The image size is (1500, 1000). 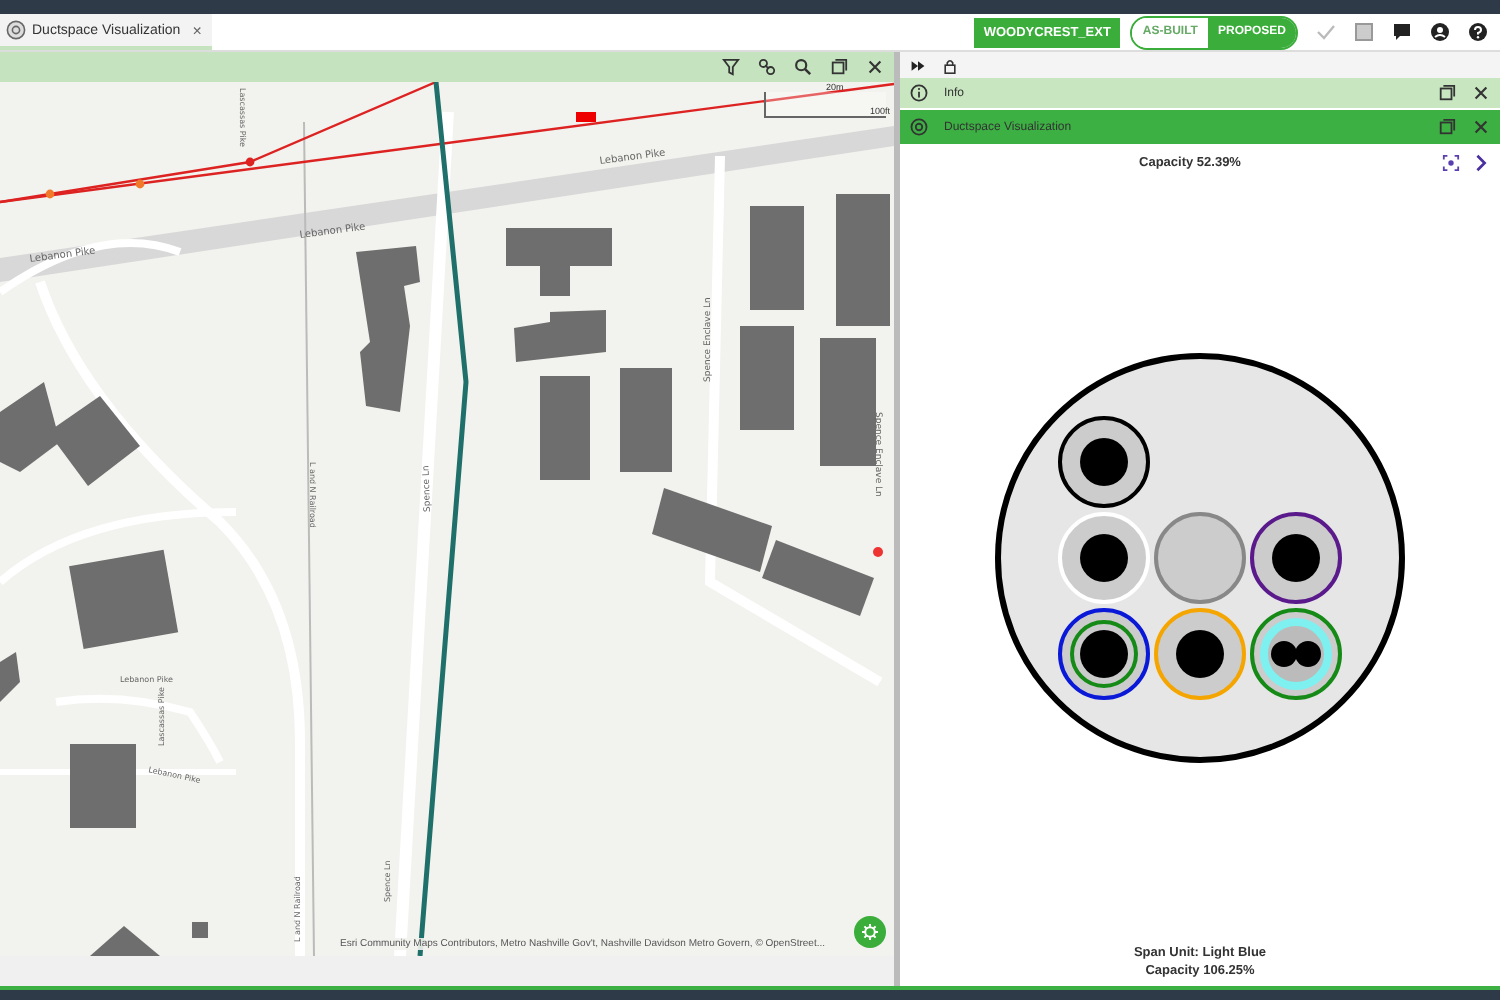 I want to click on tab-close-button: ×, so click(x=197, y=30).